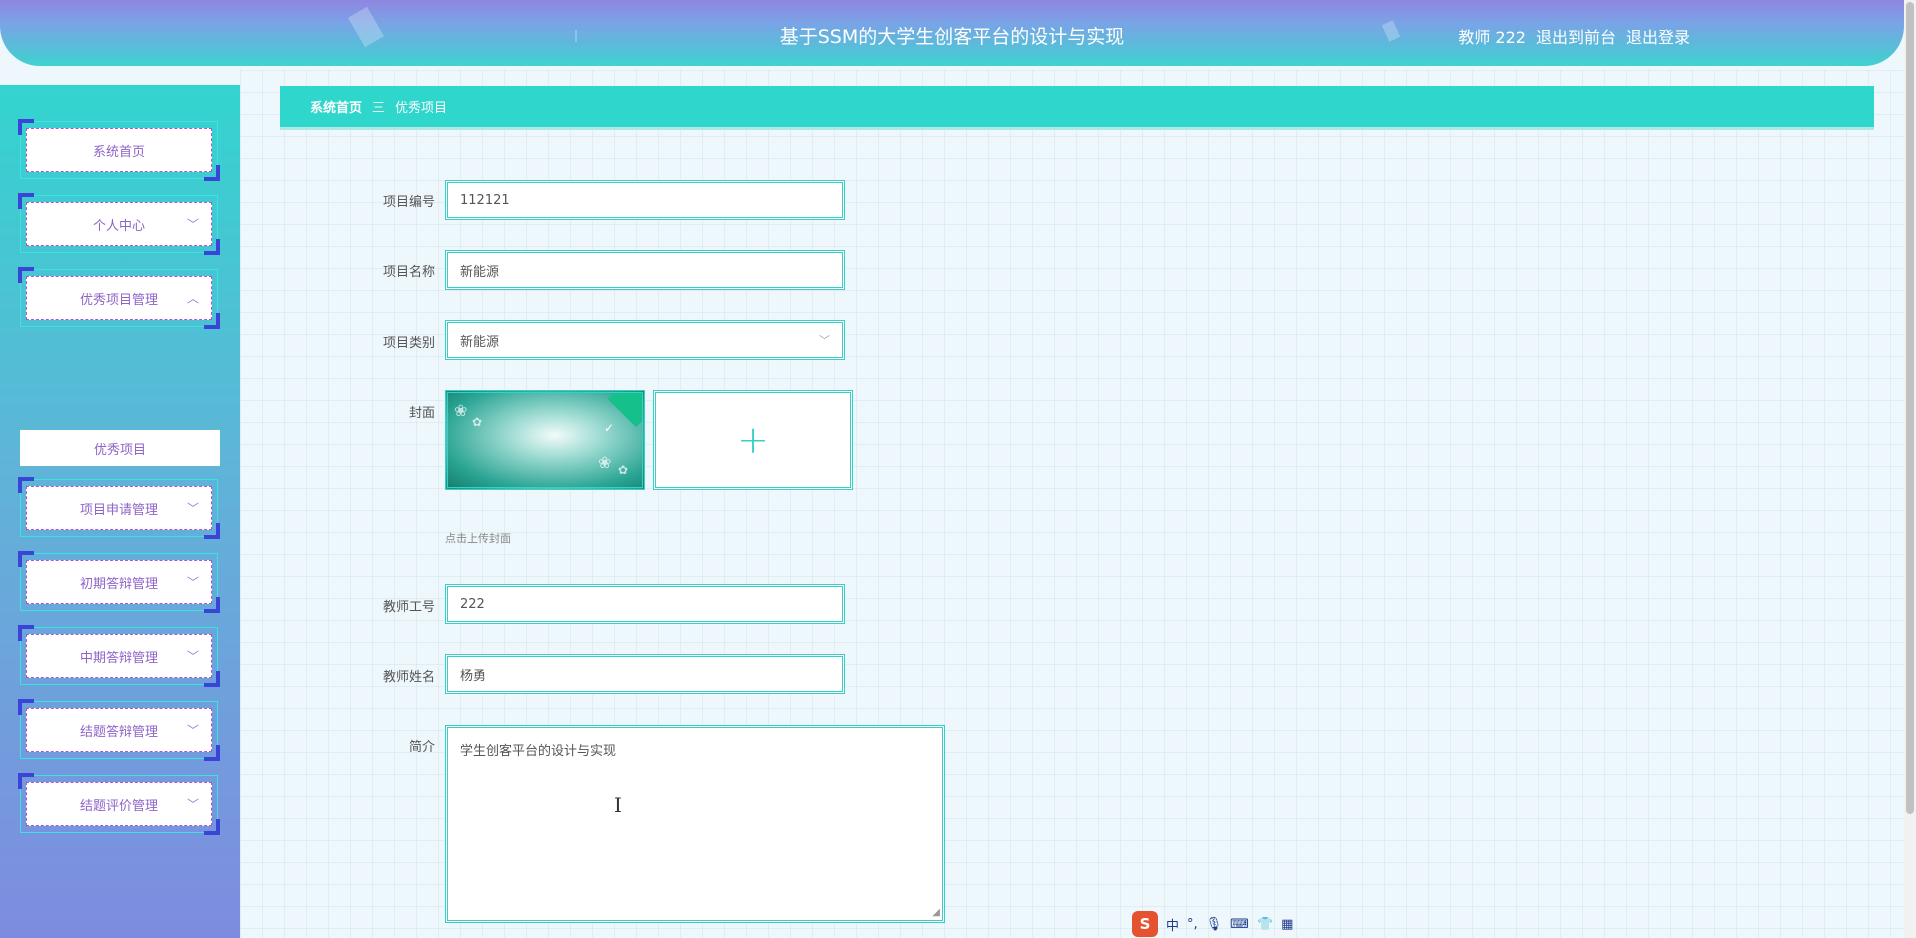 This screenshot has width=1916, height=938. I want to click on breadcrumb: 系统首页 三 优秀项目, so click(1077, 108).